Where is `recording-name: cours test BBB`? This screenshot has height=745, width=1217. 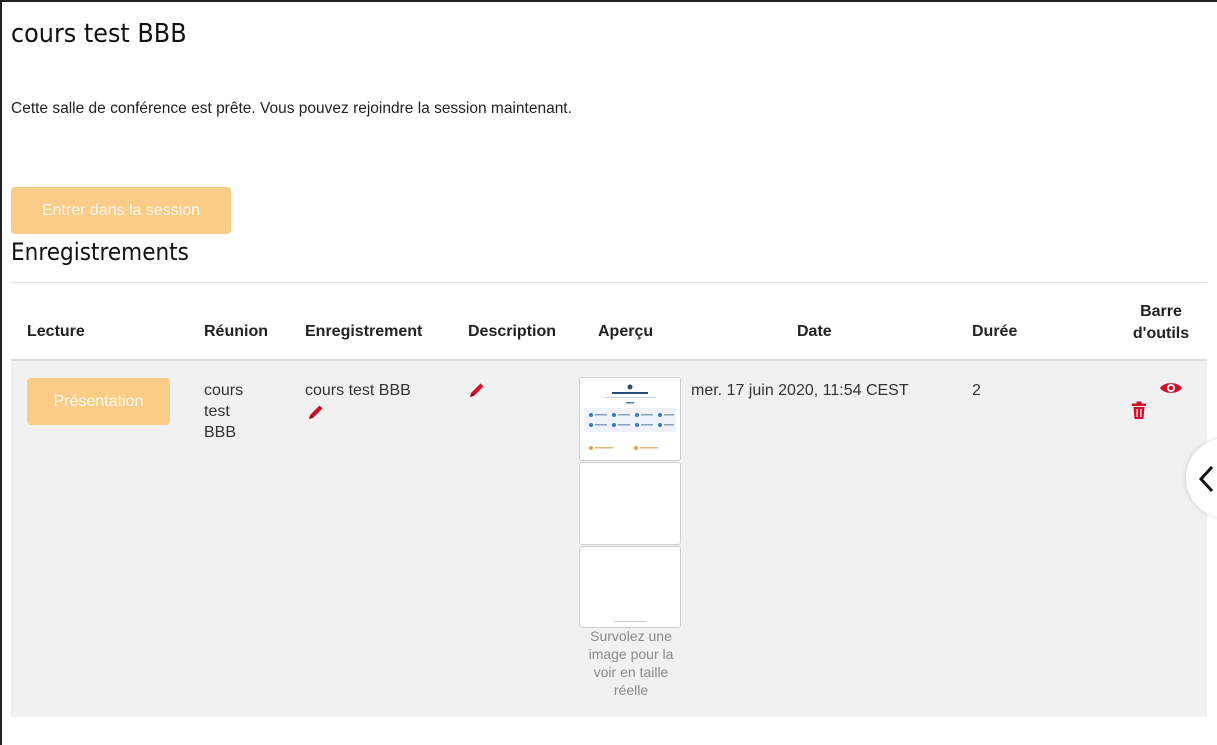
recording-name: cours test BBB is located at coordinates (358, 390).